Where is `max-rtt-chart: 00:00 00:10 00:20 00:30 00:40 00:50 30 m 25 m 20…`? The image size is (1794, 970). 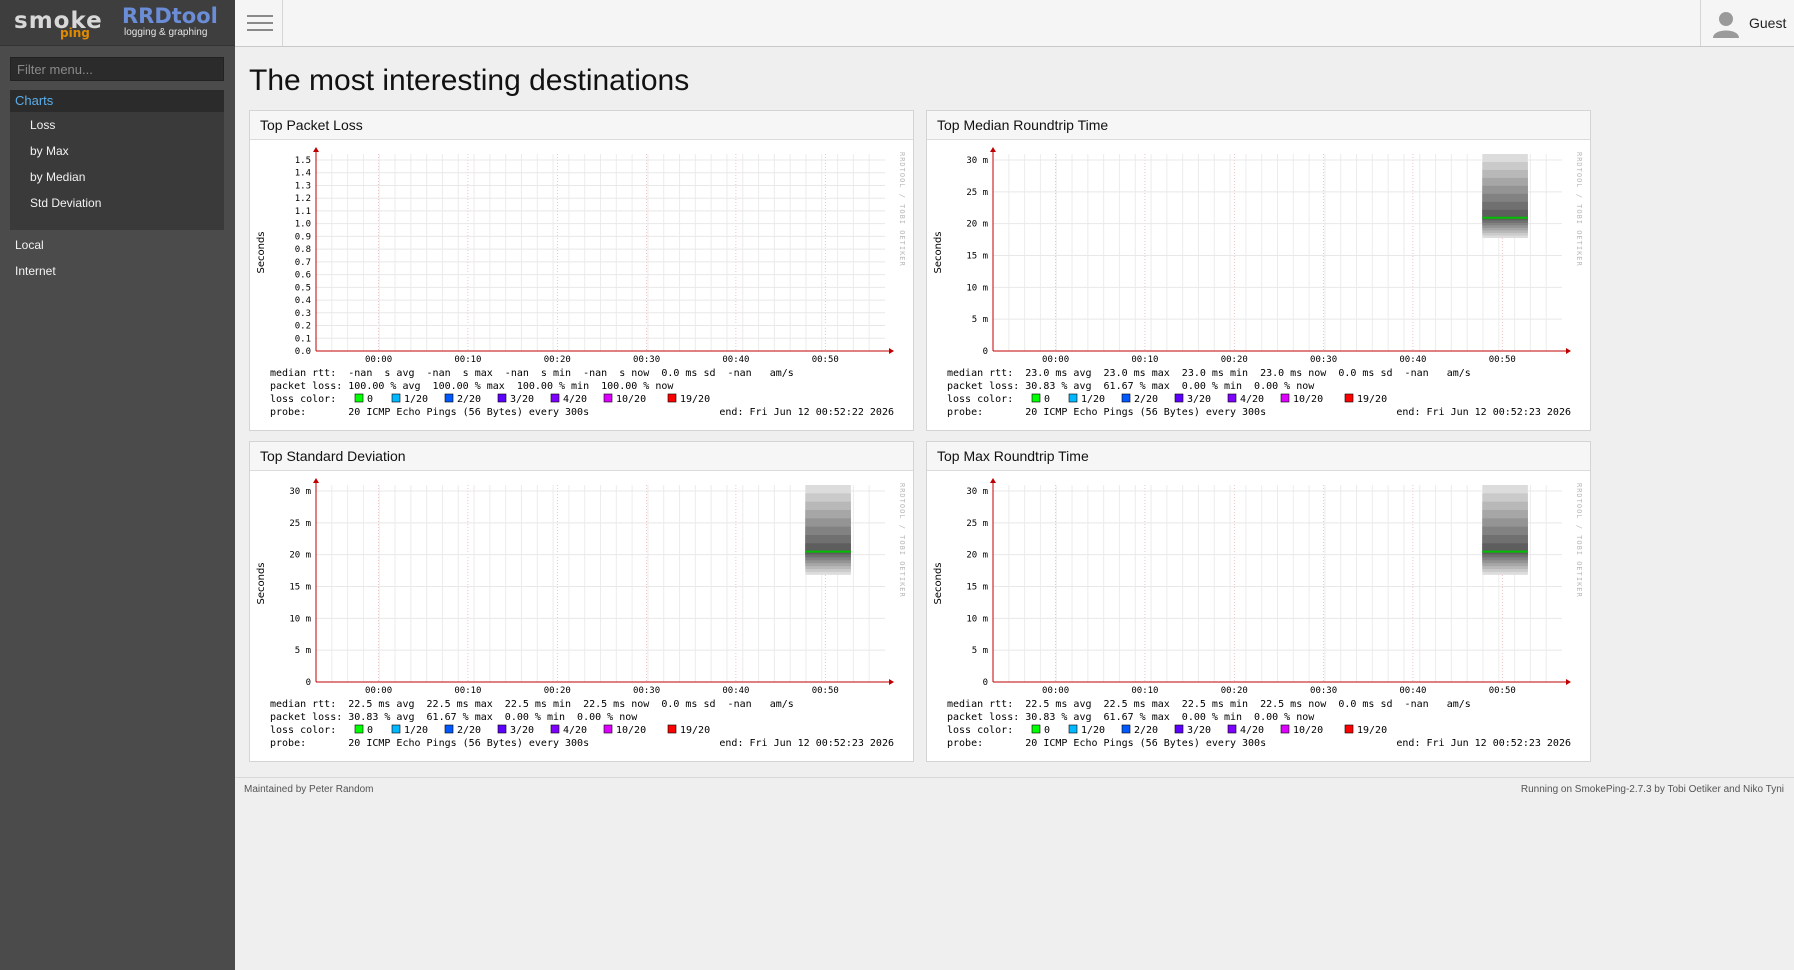 max-rtt-chart: 00:00 00:10 00:20 00:30 00:40 00:50 30 m 25 m 20… is located at coordinates (1258, 616).